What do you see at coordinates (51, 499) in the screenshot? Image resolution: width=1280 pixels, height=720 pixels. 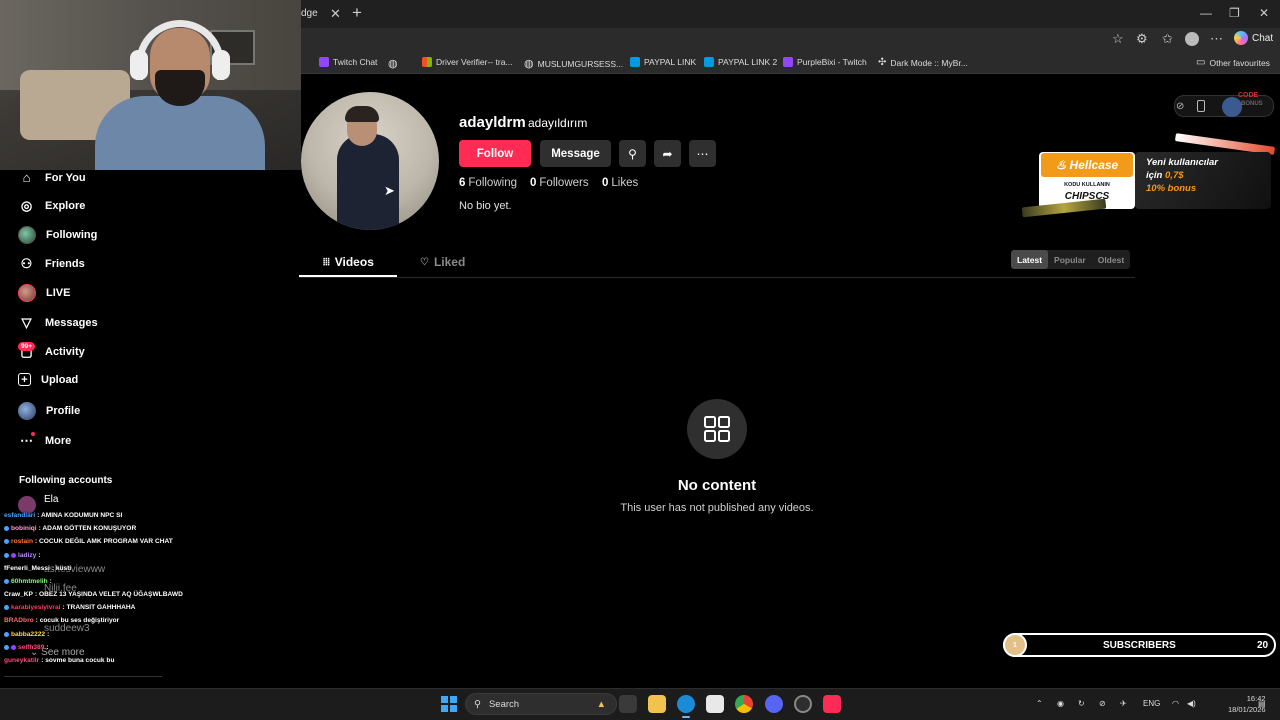 I see `following-account-name: Ela` at bounding box center [51, 499].